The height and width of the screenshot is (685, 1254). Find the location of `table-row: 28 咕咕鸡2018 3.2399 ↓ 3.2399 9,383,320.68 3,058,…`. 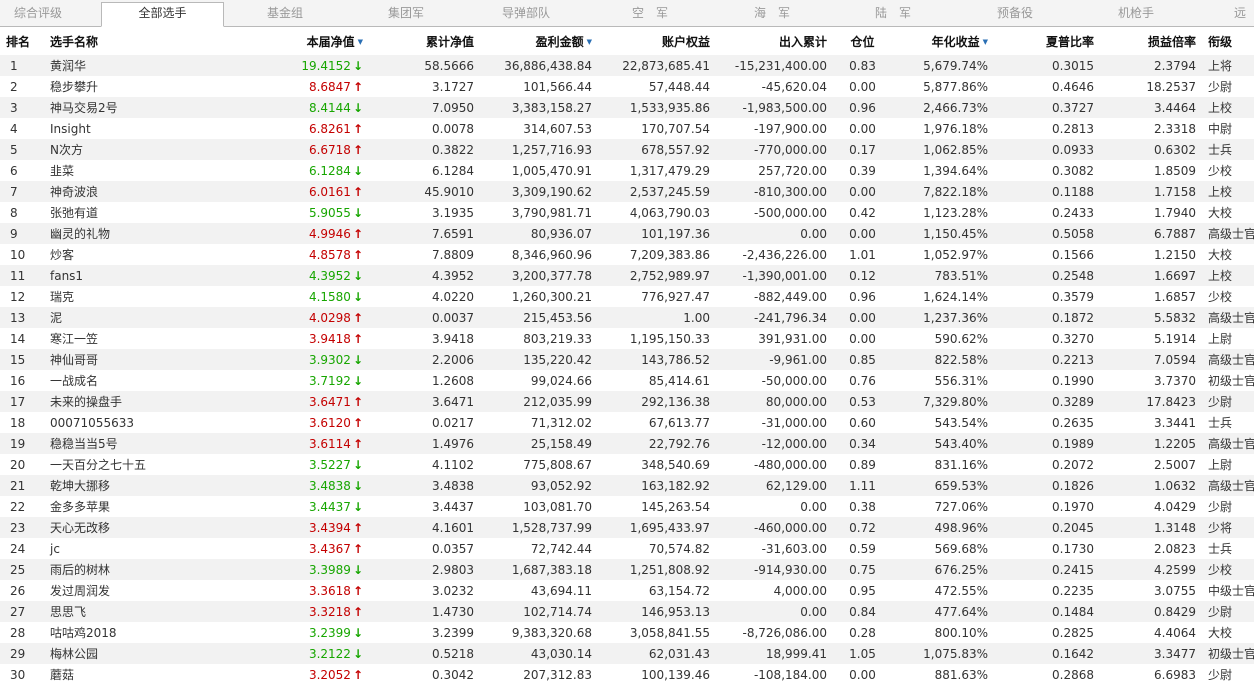

table-row: 28 咕咕鸡2018 3.2399 ↓ 3.2399 9,383,320.68 3,058,… is located at coordinates (627, 632).